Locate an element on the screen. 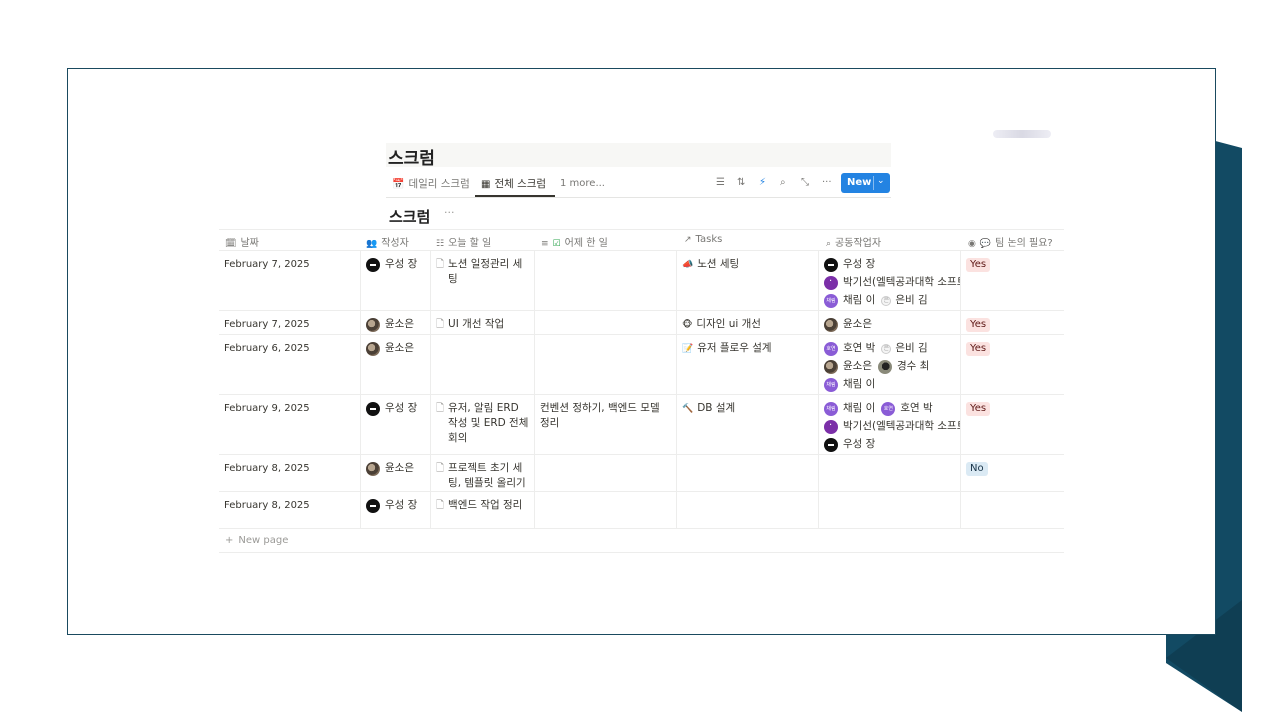 The height and width of the screenshot is (720, 1280). memo-icon: 📝 is located at coordinates (688, 349).